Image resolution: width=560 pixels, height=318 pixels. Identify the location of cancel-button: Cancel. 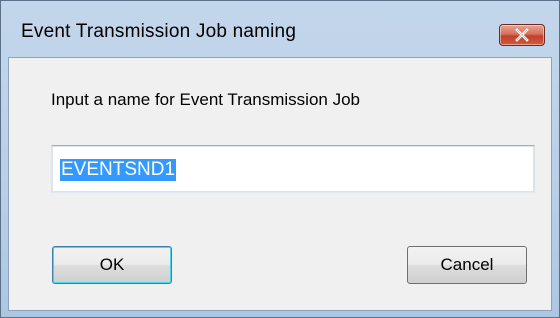
(467, 265).